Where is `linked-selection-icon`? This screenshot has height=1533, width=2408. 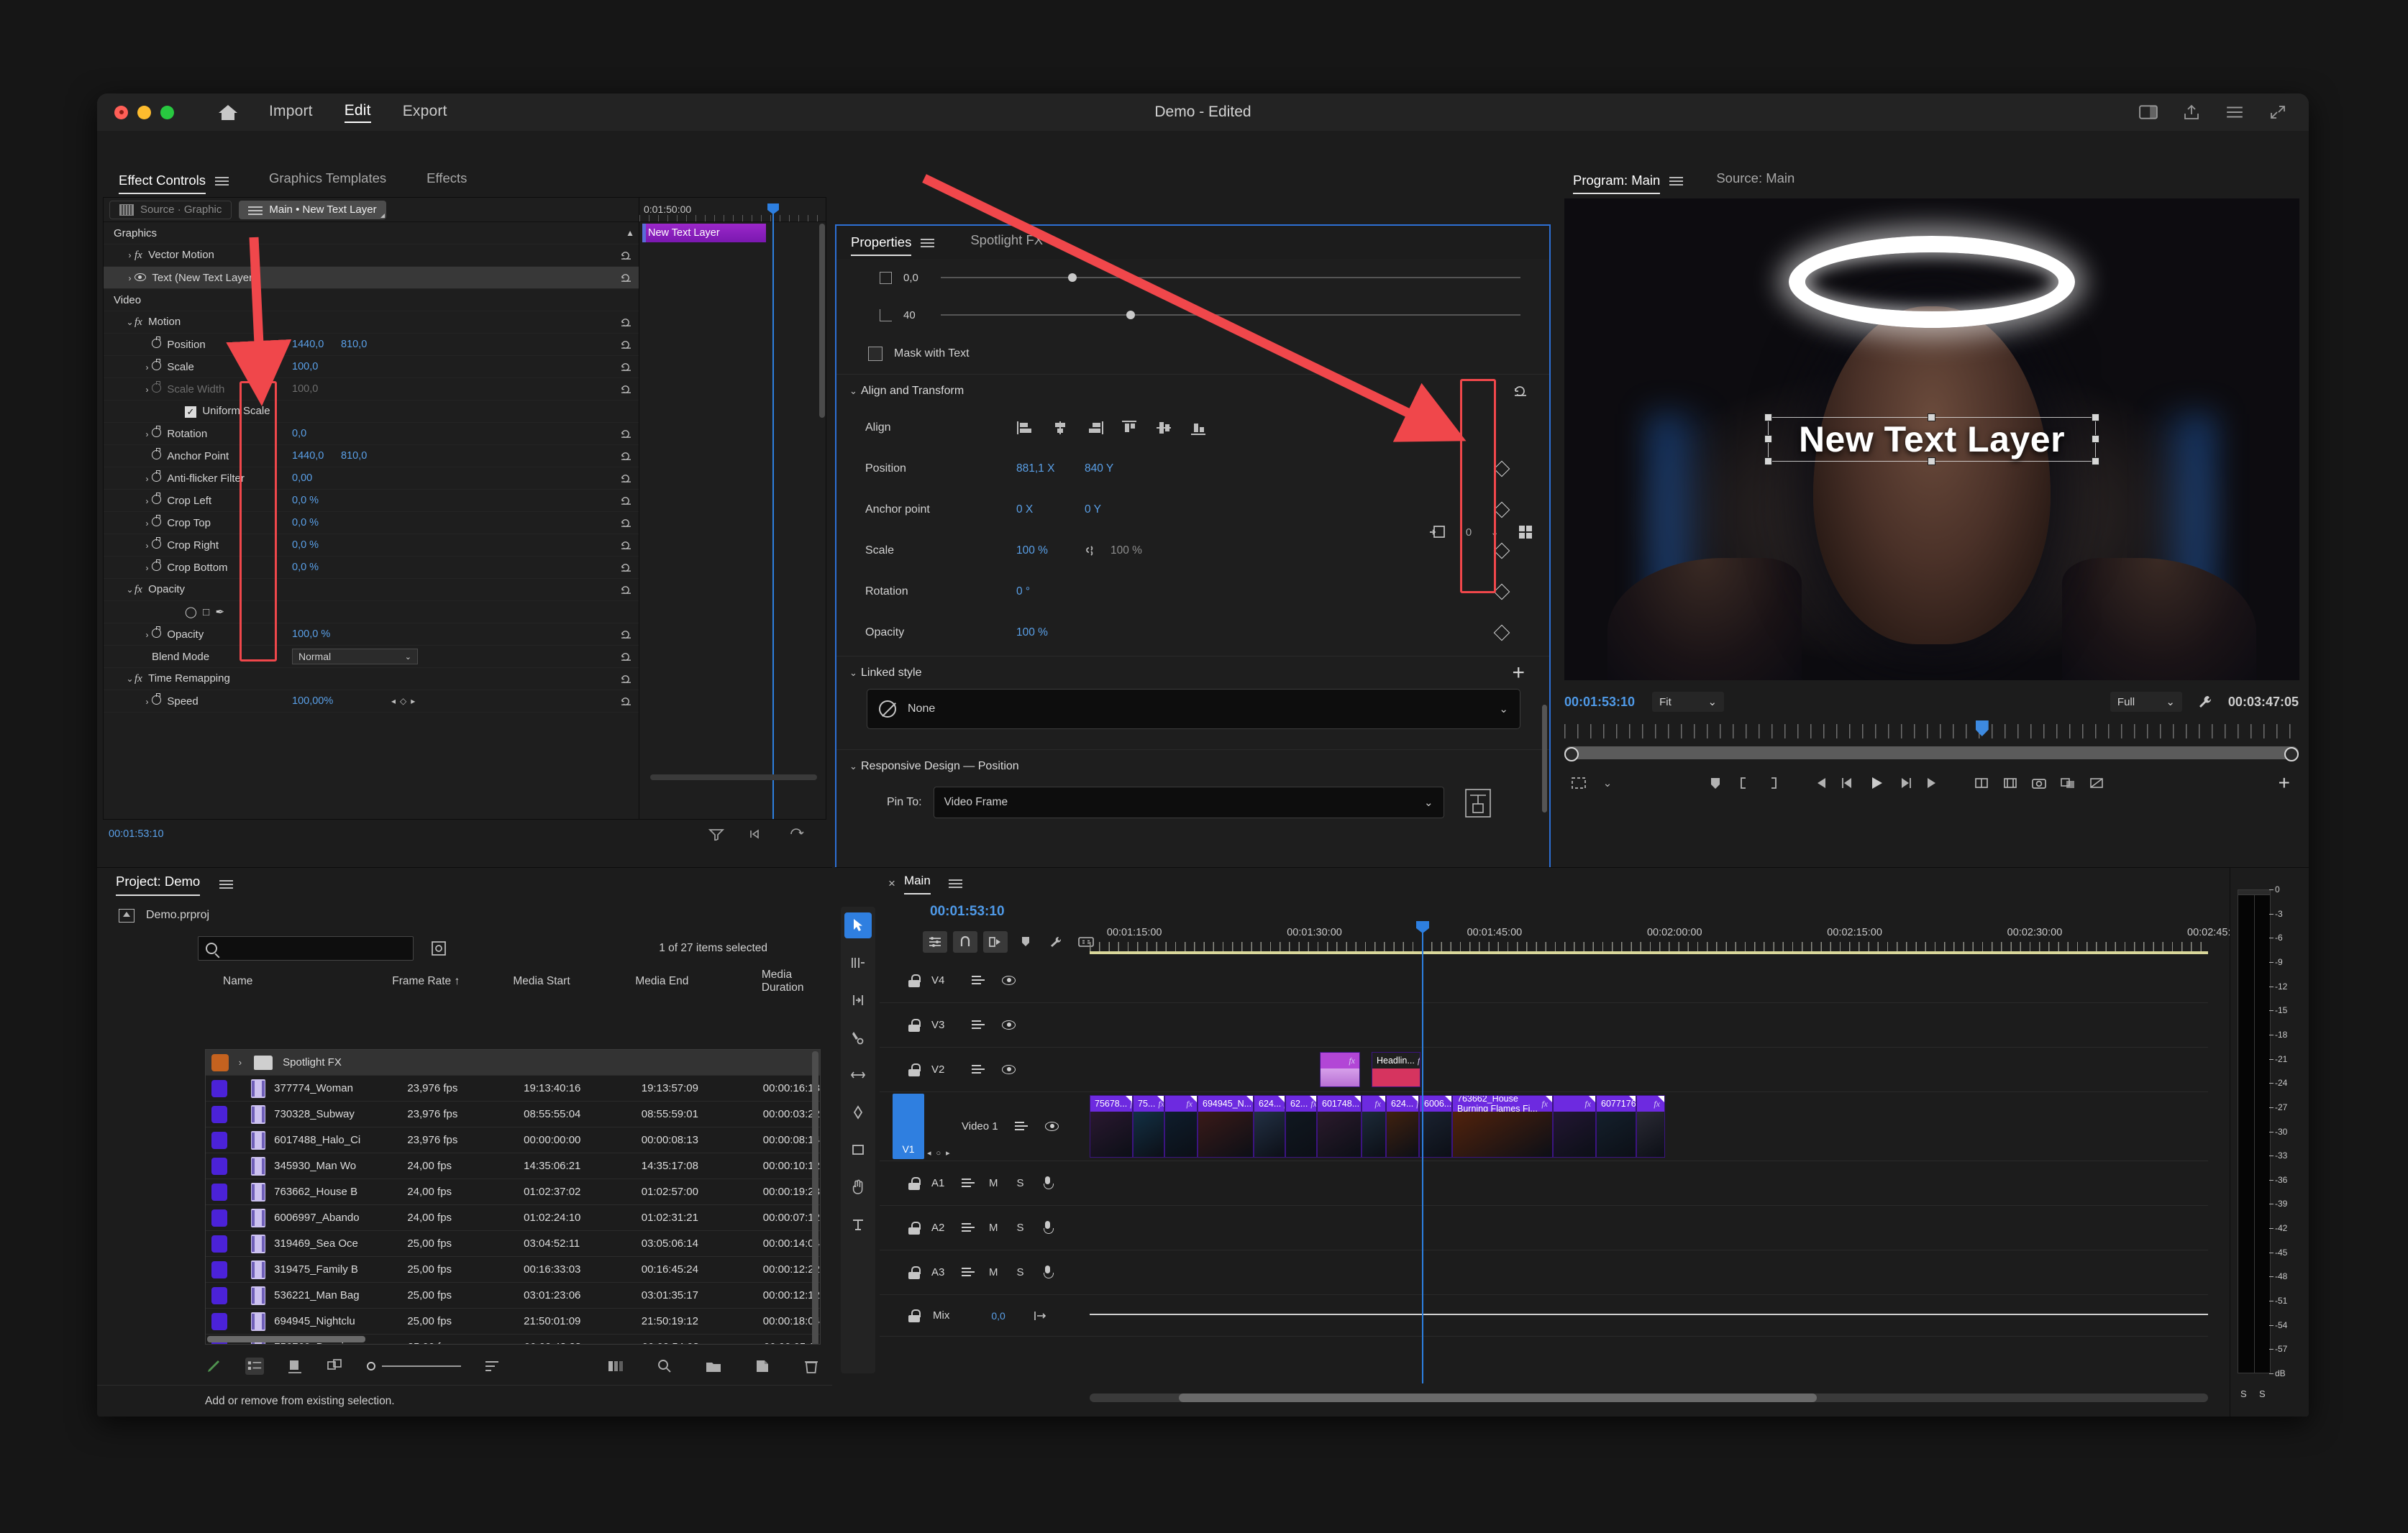
linked-selection-icon is located at coordinates (996, 942).